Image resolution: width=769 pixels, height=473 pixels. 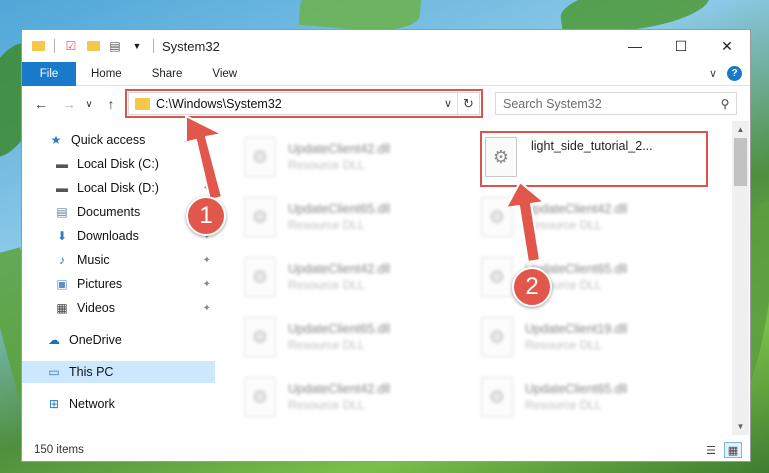 What do you see at coordinates (733, 450) in the screenshot?
I see `large-icons-view-icon: ▦` at bounding box center [733, 450].